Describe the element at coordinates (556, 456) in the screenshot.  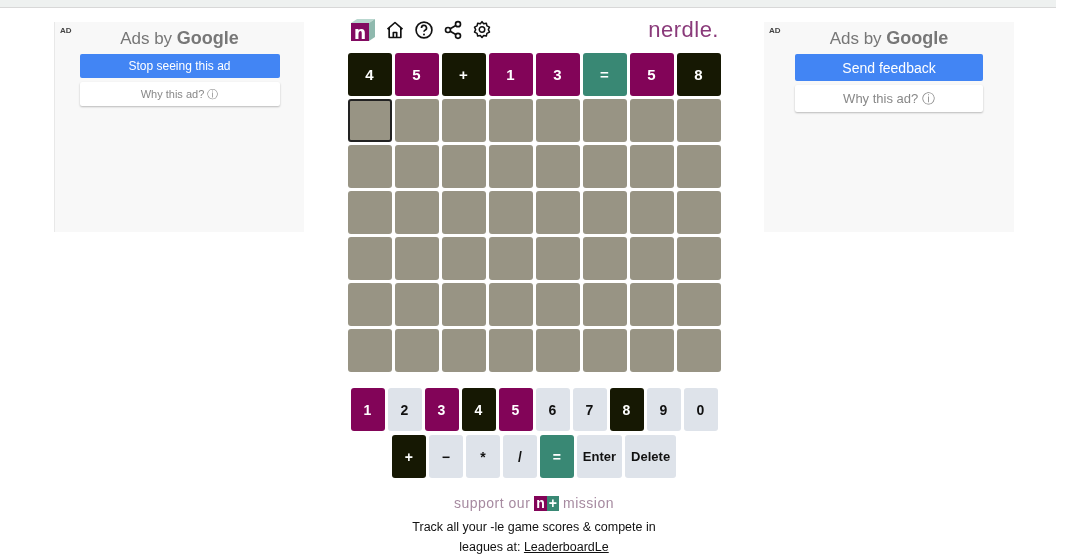
I see `keyboard-key: =` at that location.